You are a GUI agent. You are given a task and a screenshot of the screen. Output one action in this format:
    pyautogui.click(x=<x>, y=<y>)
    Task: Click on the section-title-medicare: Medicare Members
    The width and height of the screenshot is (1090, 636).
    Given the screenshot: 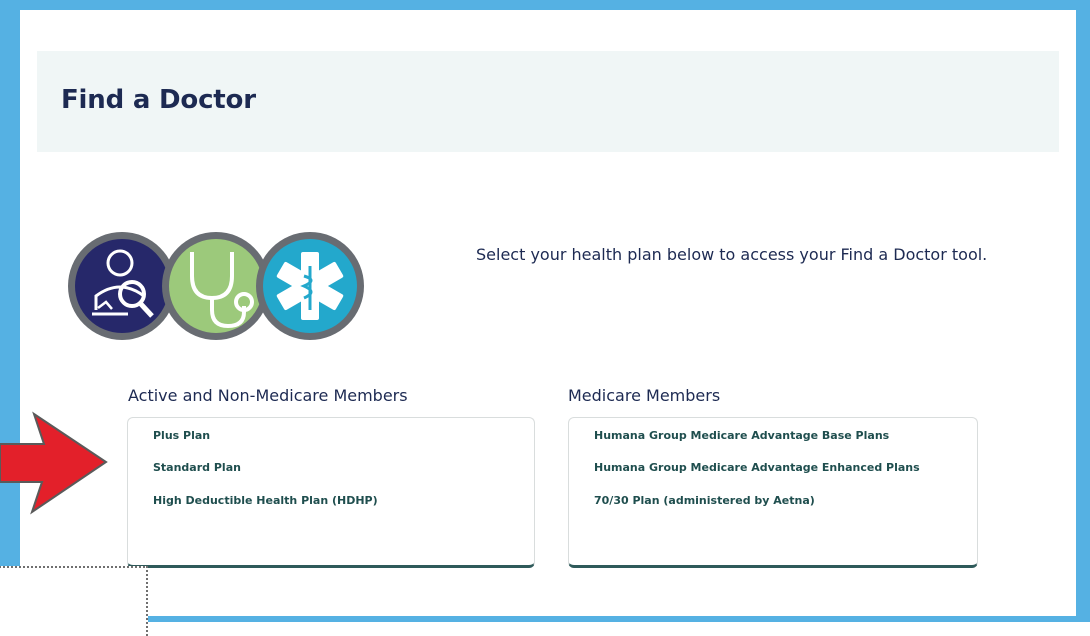 What is the action you would take?
    pyautogui.click(x=644, y=395)
    